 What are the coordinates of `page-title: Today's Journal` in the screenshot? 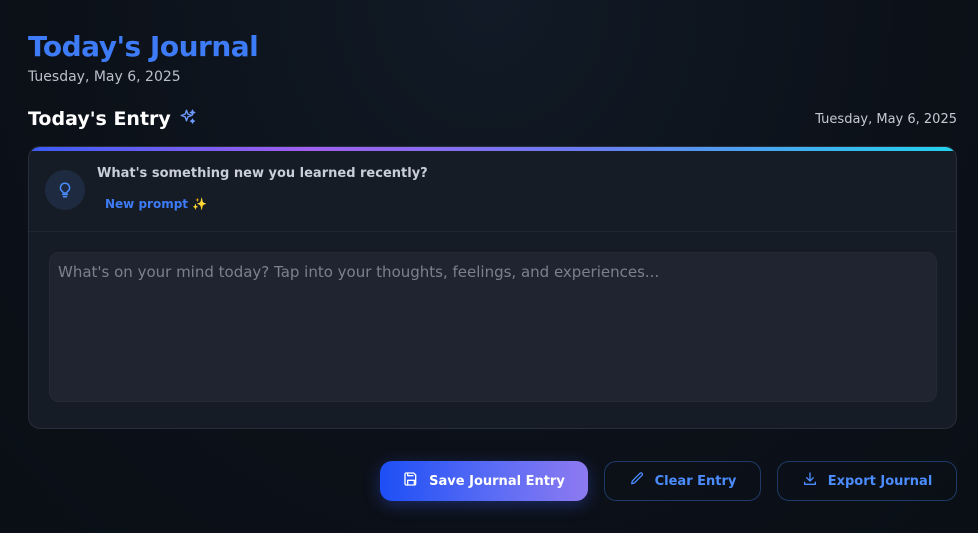 It's located at (143, 46).